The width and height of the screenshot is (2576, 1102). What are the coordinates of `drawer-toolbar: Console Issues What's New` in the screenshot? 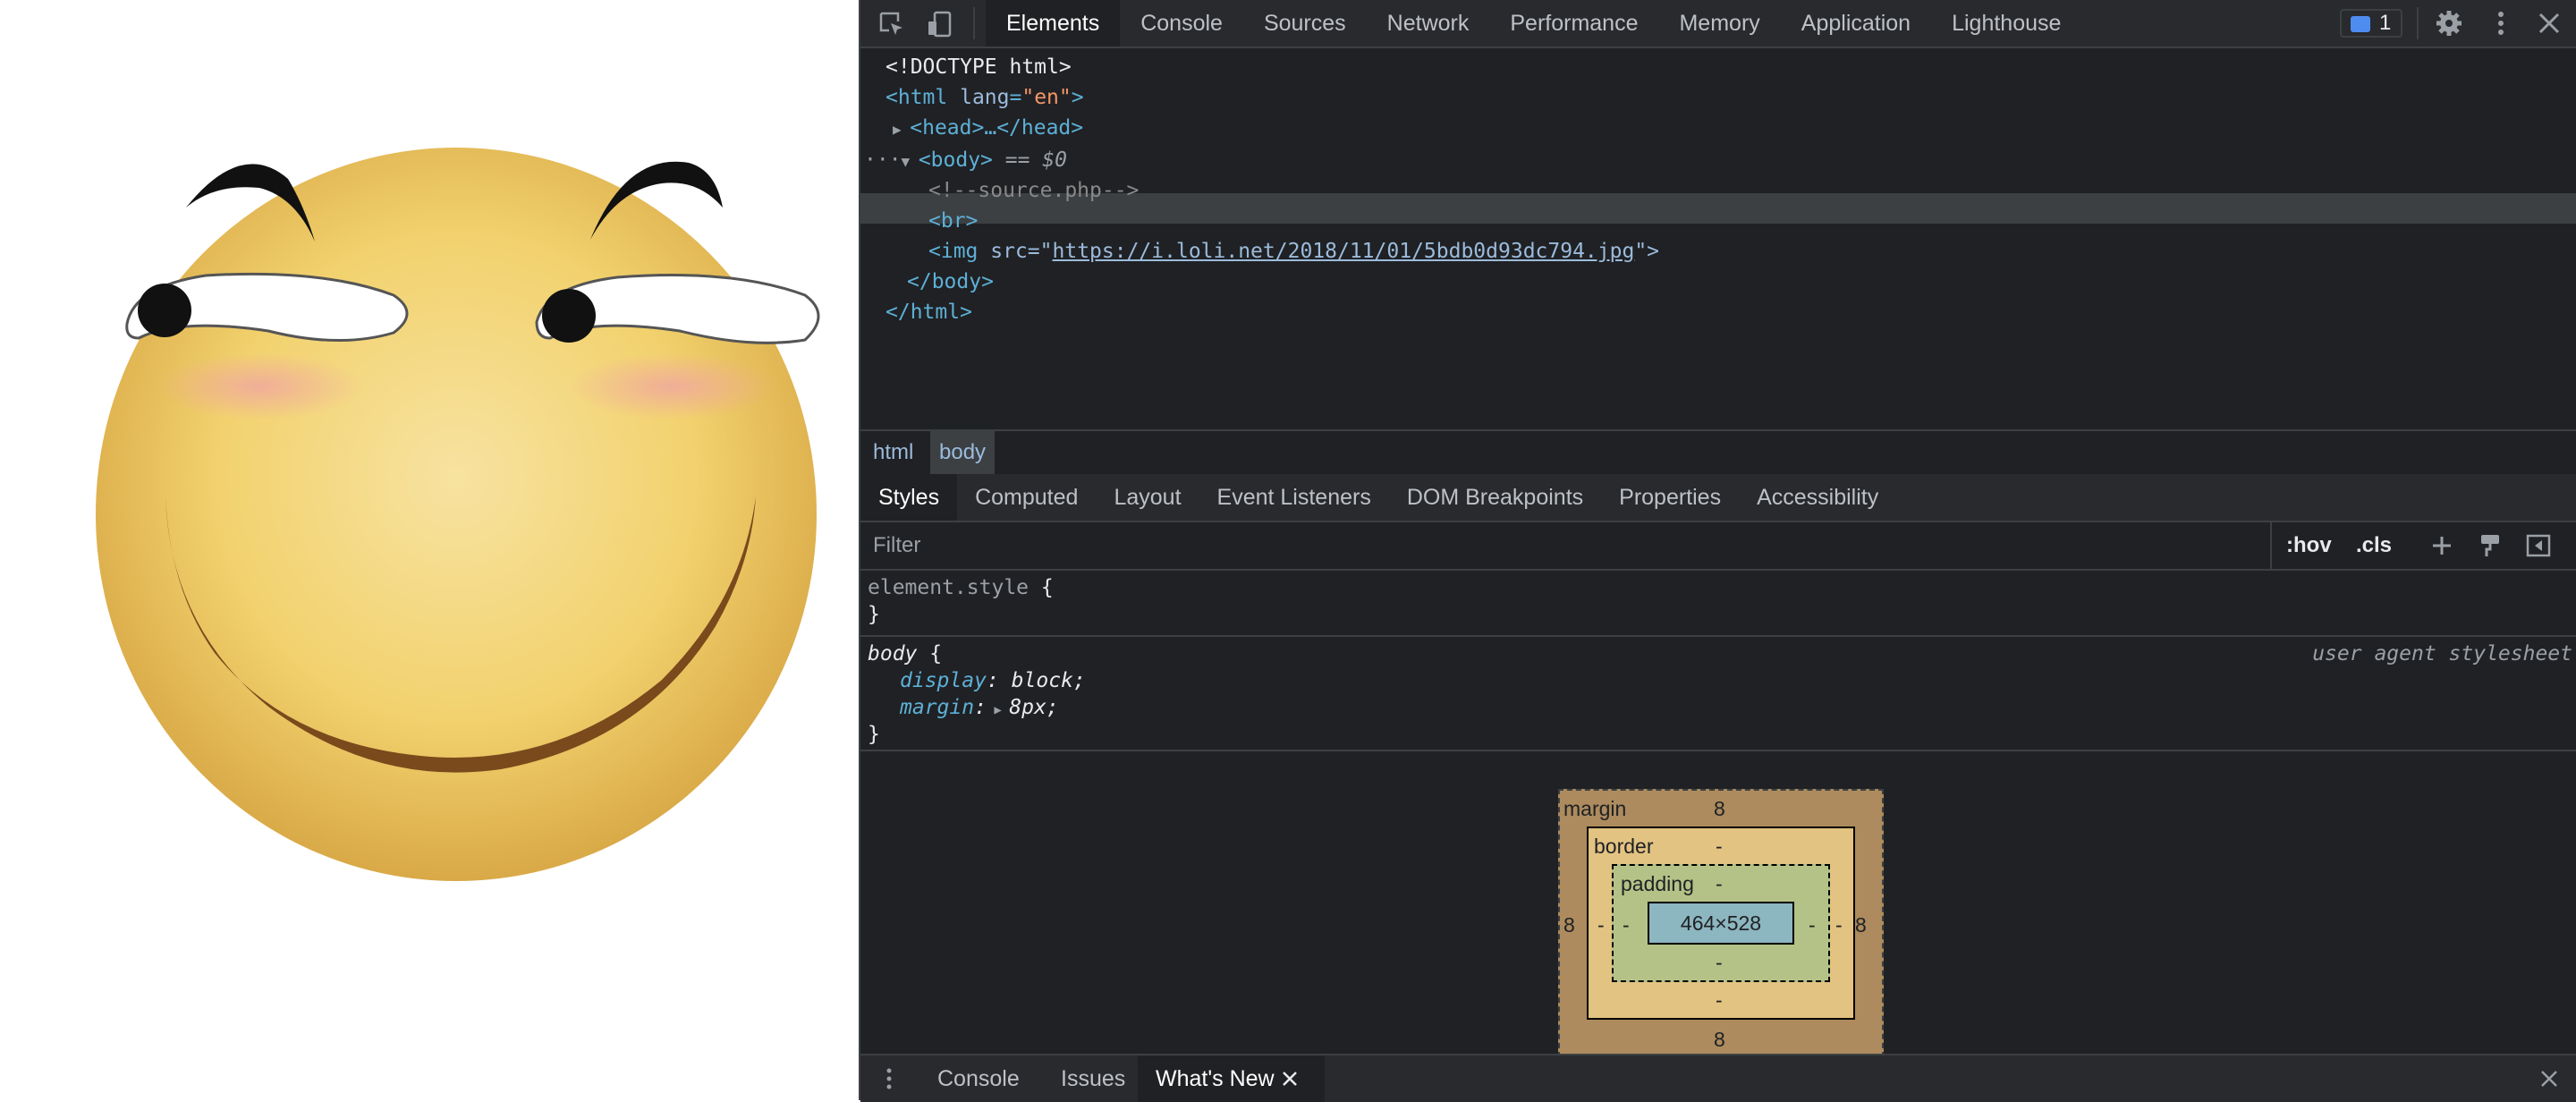 It's located at (1718, 1078).